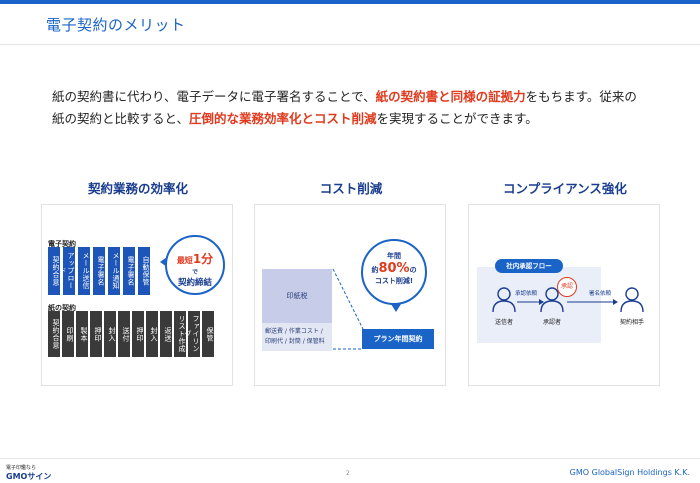 The width and height of the screenshot is (700, 483). I want to click on paper-step-tag: 送付, so click(124, 334).